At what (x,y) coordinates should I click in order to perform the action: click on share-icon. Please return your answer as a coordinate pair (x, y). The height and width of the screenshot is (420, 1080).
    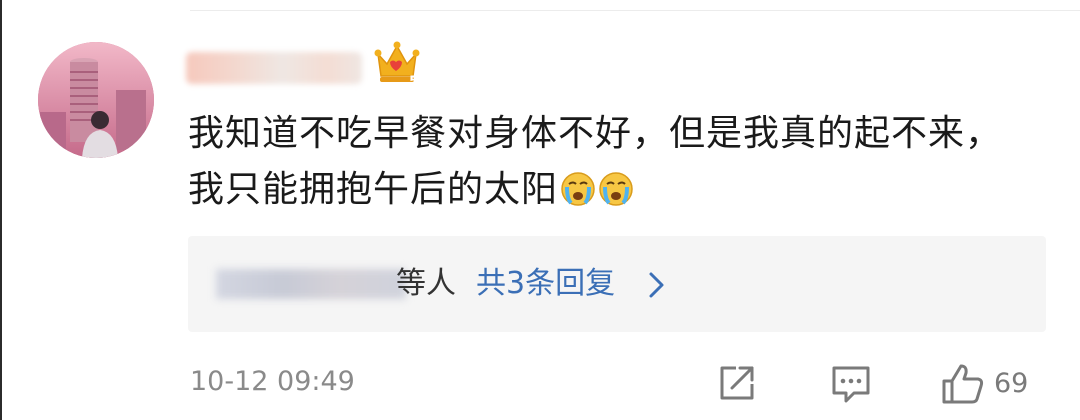
    Looking at the image, I should click on (737, 383).